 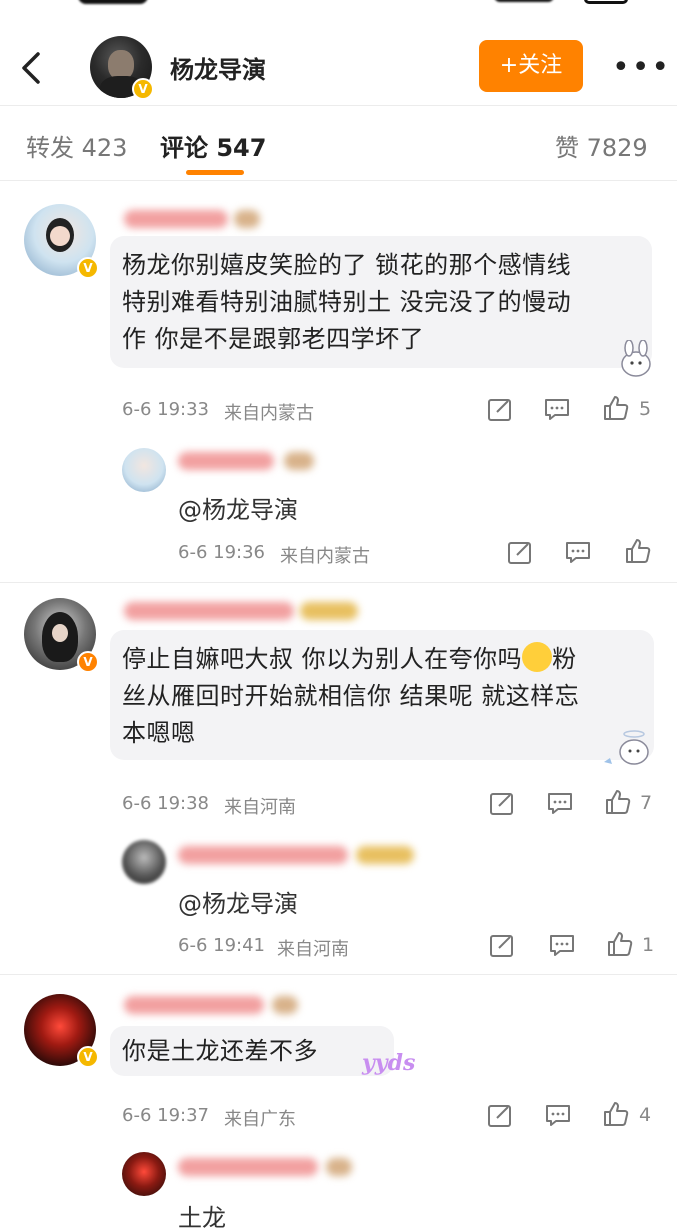 What do you see at coordinates (347, 265) in the screenshot?
I see `comment-text-line: 杨龙你别嬉皮笑脸的了 锁花的那个感情线` at bounding box center [347, 265].